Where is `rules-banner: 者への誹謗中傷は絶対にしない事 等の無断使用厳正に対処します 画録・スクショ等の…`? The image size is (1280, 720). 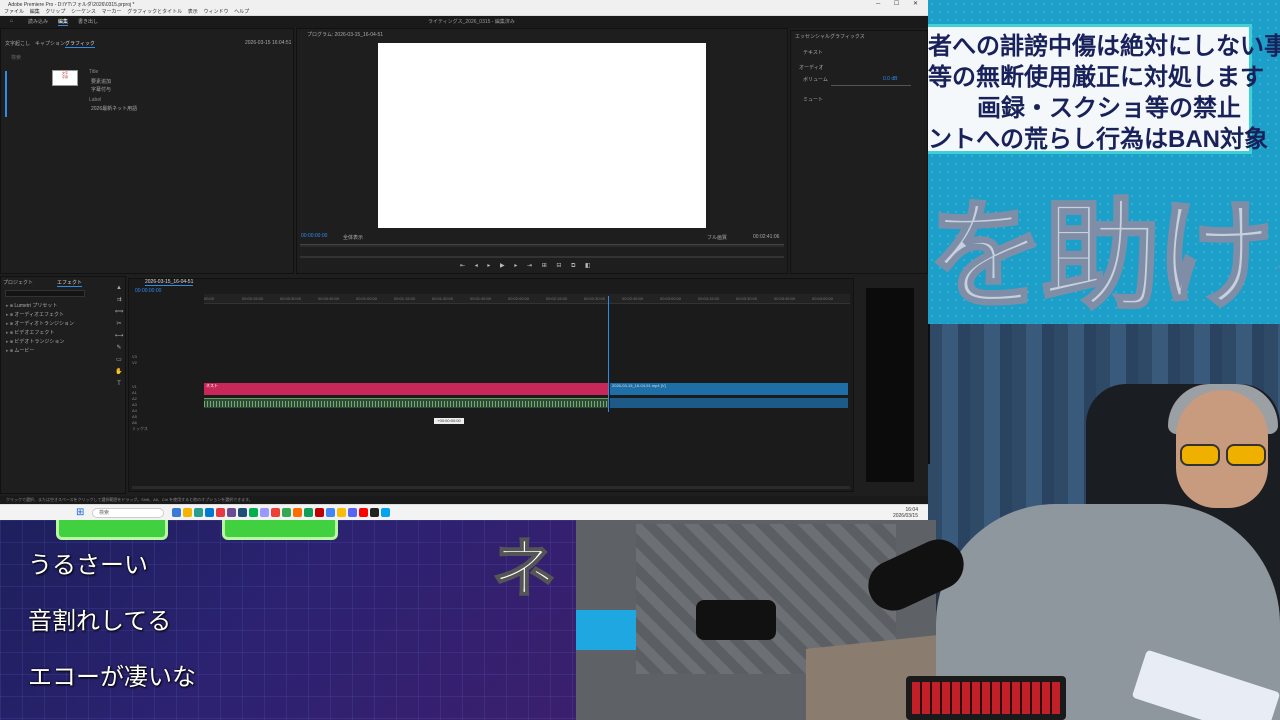
rules-banner: 者への誹謗中傷は絶対にしない事 等の無断使用厳正に対処します 画録・スクショ等の… is located at coordinates (1104, 162).